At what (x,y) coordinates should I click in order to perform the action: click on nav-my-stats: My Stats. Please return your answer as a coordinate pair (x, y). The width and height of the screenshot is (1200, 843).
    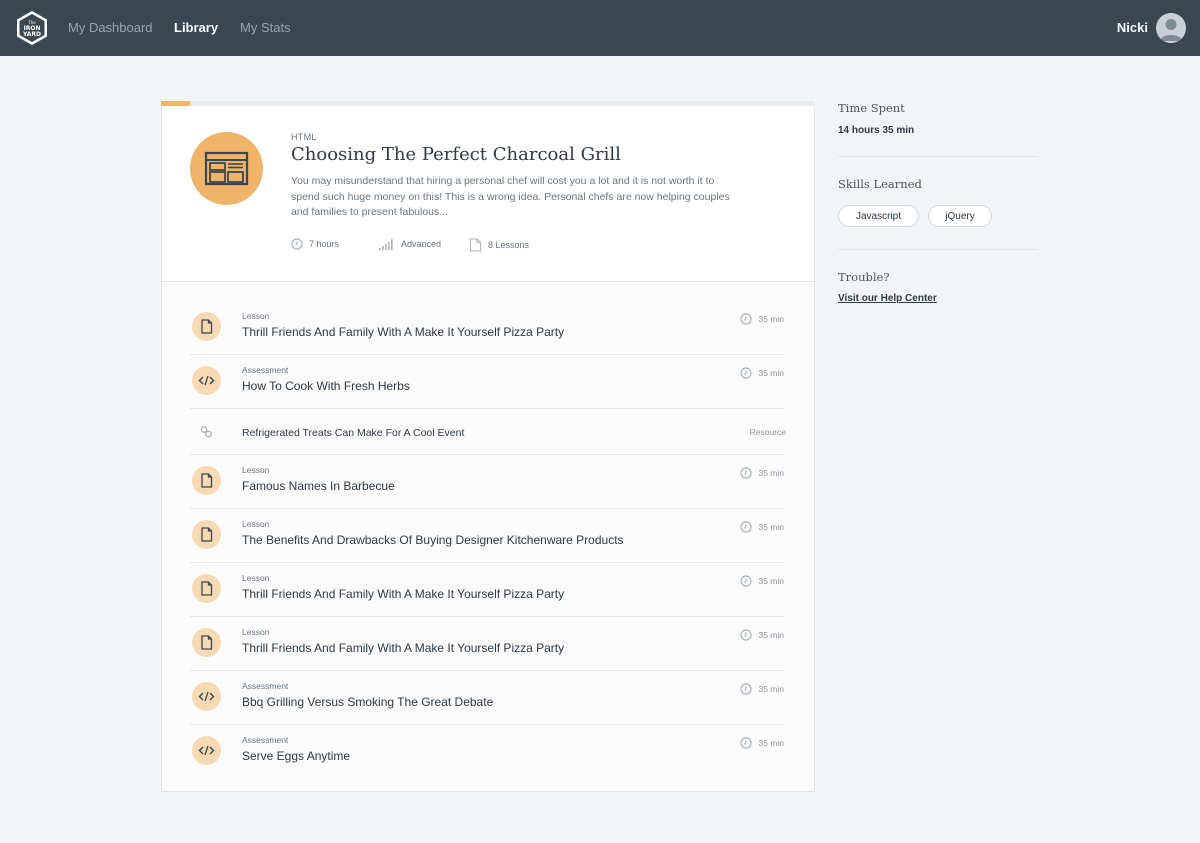
    Looking at the image, I should click on (265, 27).